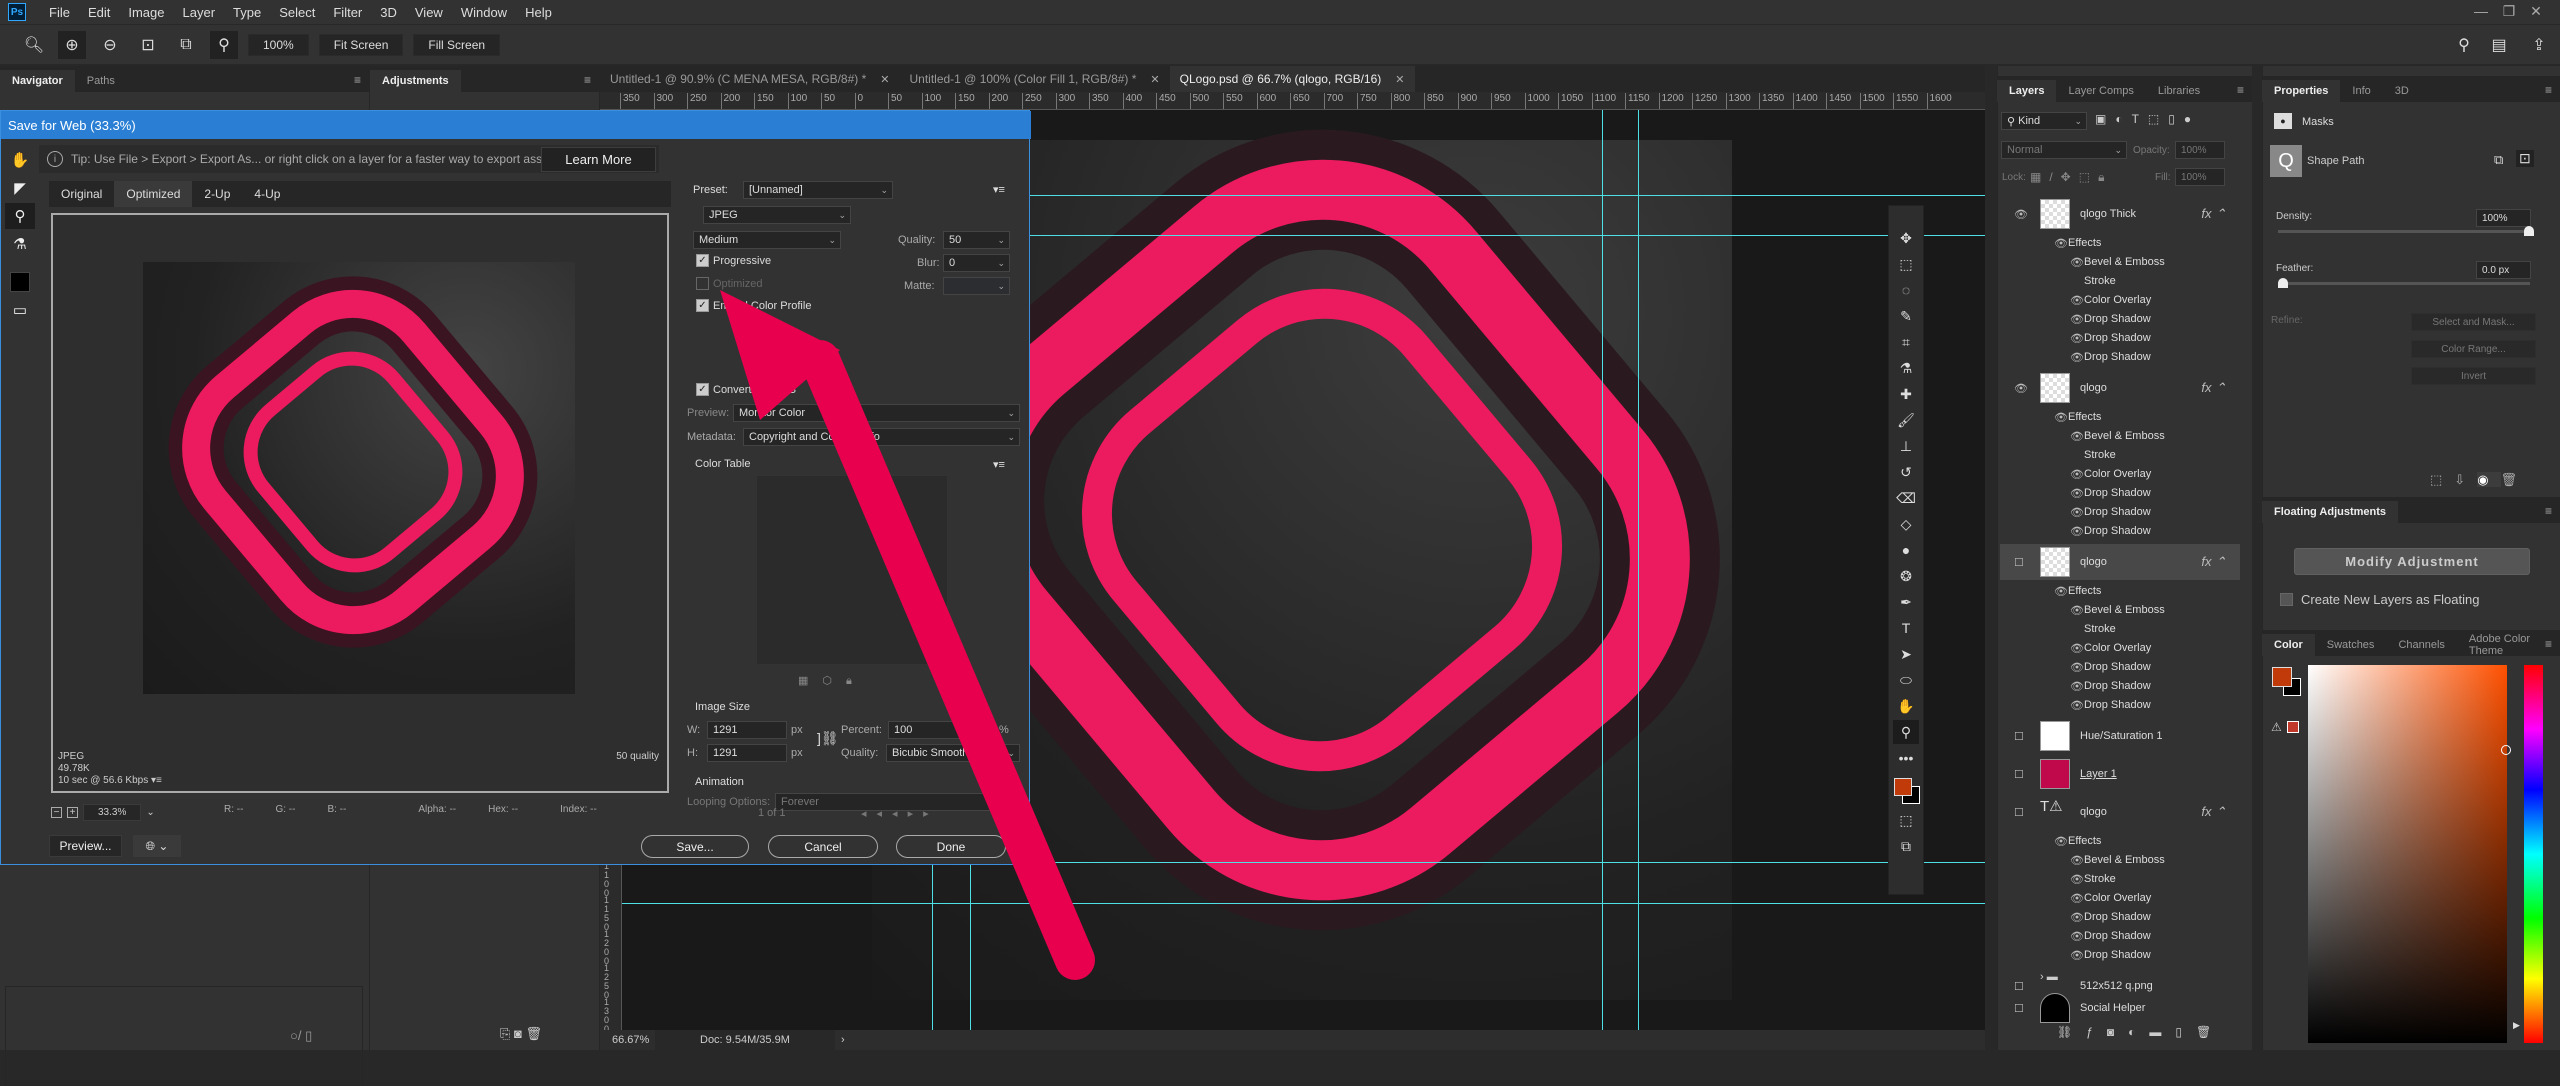  Describe the element at coordinates (415, 81) in the screenshot. I see `tab-adjustments: Adjustments` at that location.